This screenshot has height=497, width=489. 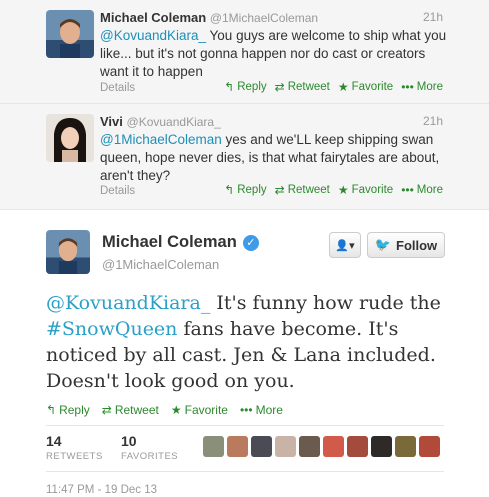 I want to click on tweet-timestamp: 11:47 PM - 19 Dec 13, so click(x=101, y=490).